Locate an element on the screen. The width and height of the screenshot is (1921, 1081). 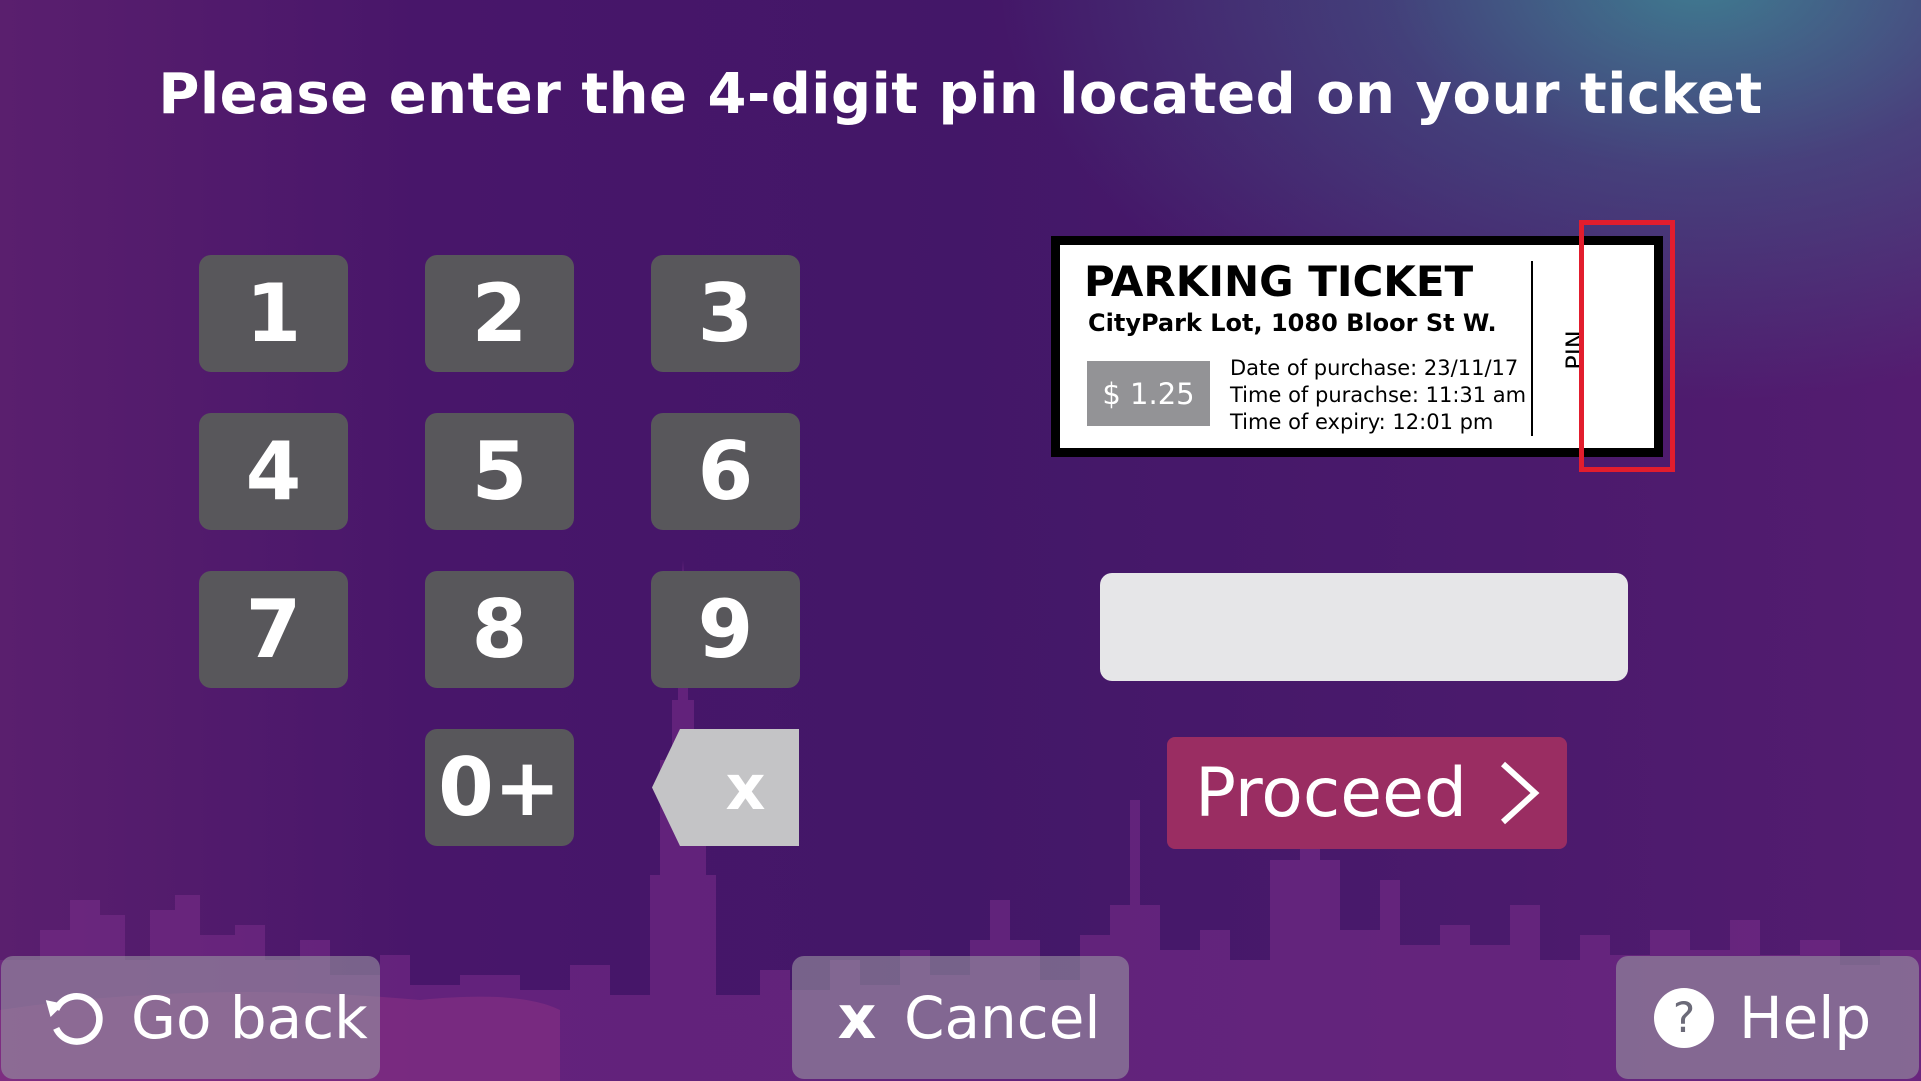
close-icon: x is located at coordinates (857, 1017).